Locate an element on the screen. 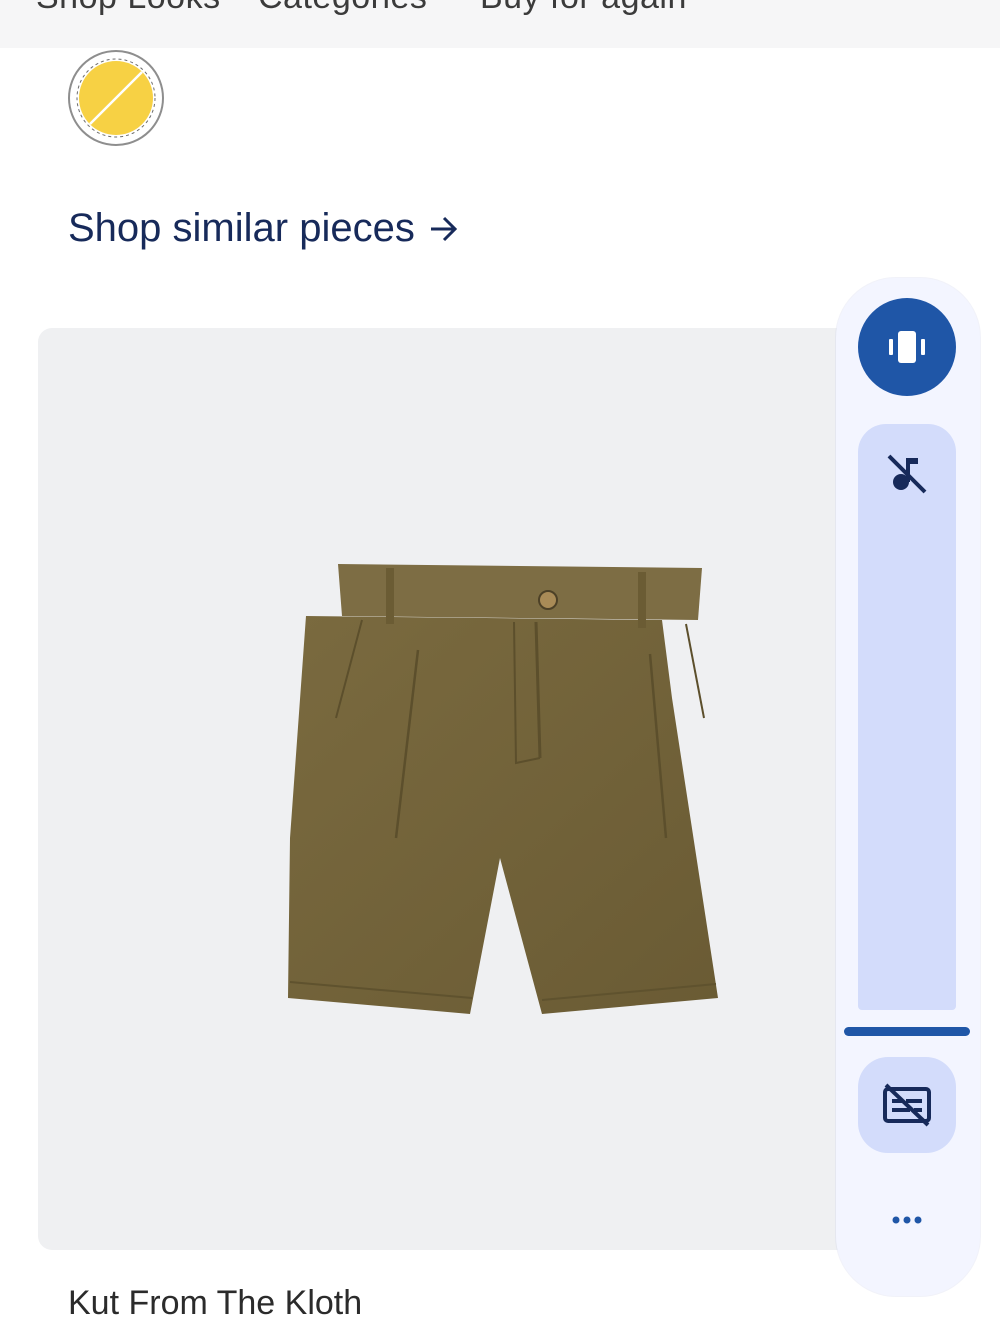  shop-similar-label: Shop similar pieces is located at coordinates (241, 228).